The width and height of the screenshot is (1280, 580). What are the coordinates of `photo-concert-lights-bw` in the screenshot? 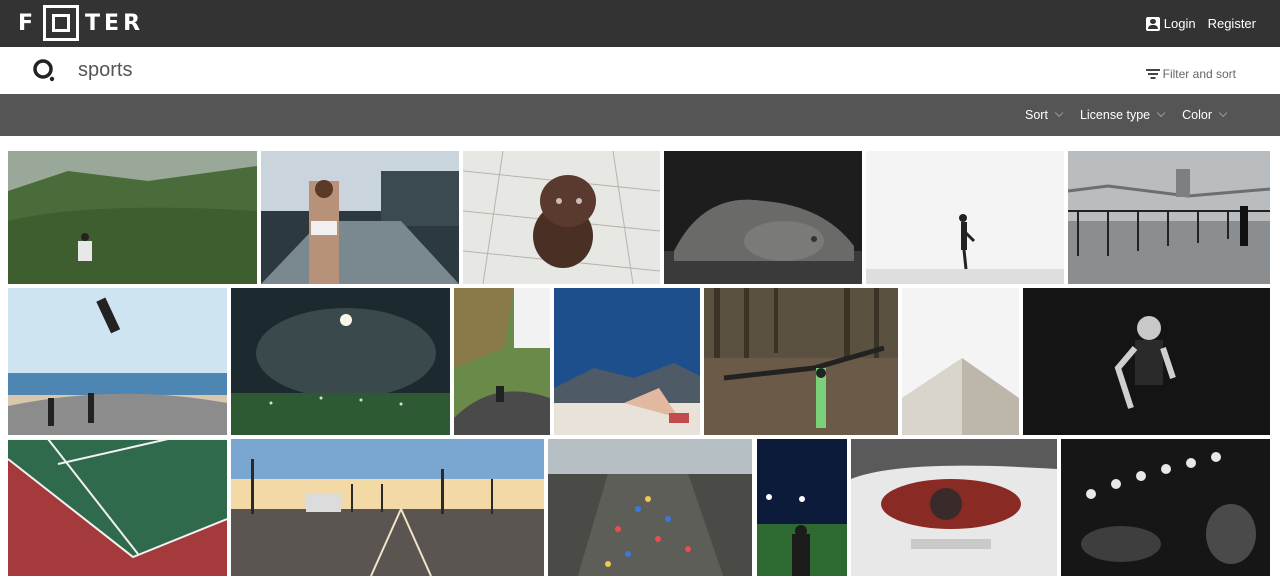 It's located at (1165, 507).